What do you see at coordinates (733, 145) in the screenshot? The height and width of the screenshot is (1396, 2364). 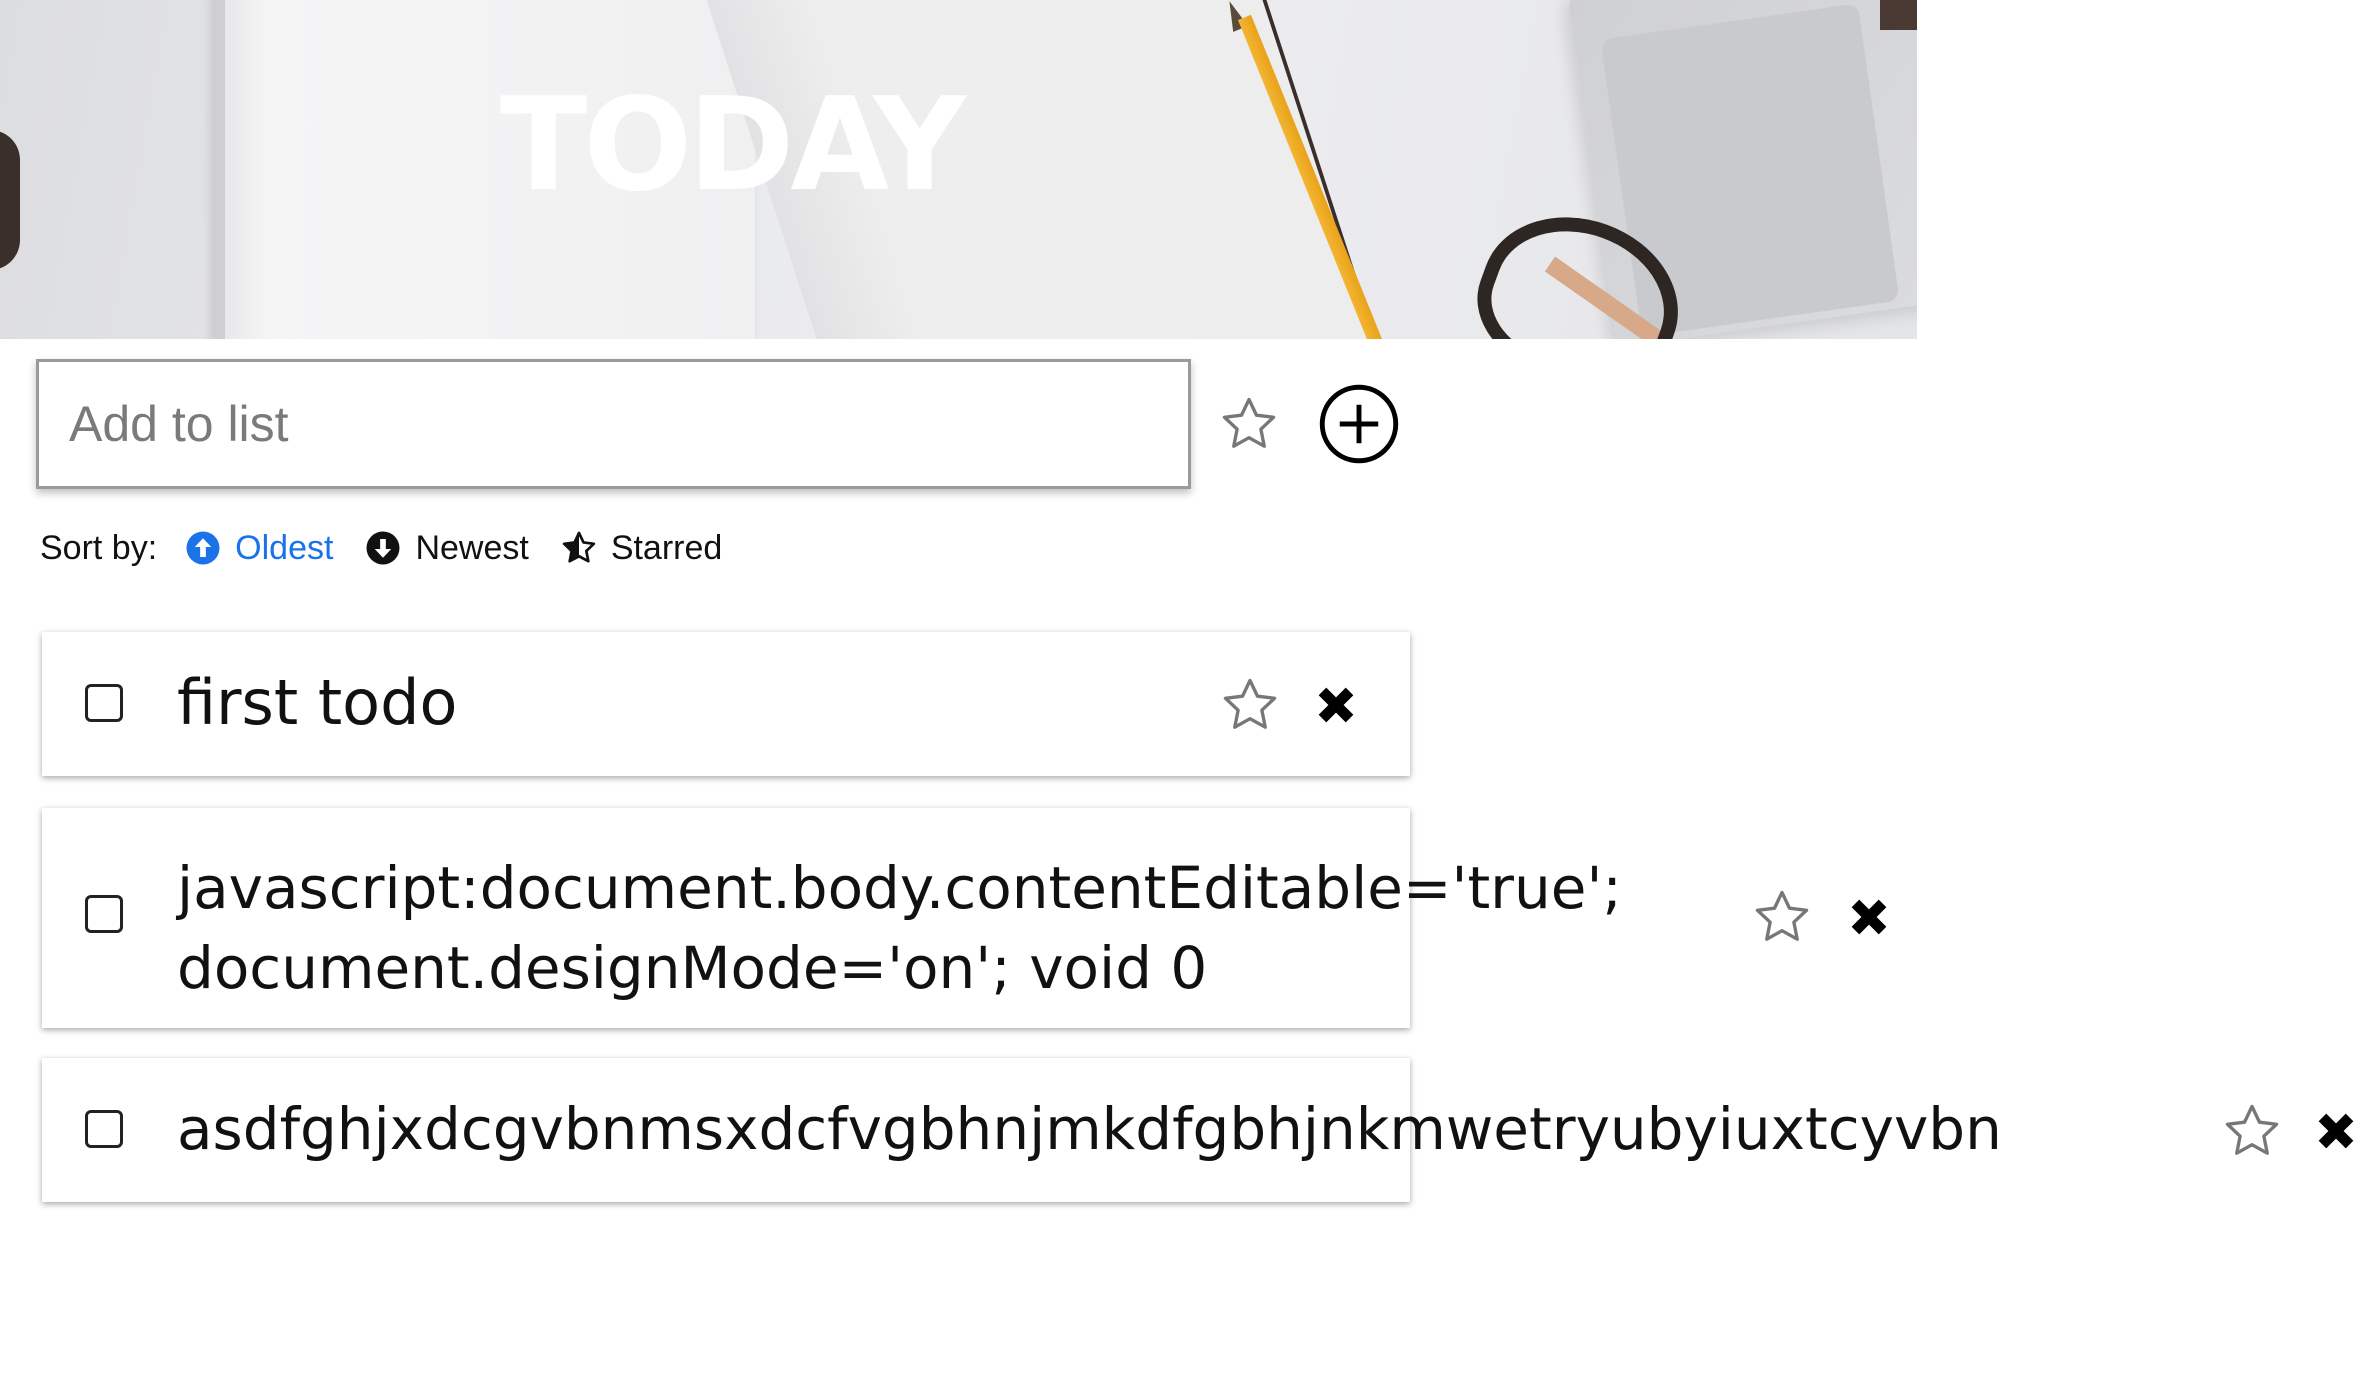 I see `page-title: TODAY` at bounding box center [733, 145].